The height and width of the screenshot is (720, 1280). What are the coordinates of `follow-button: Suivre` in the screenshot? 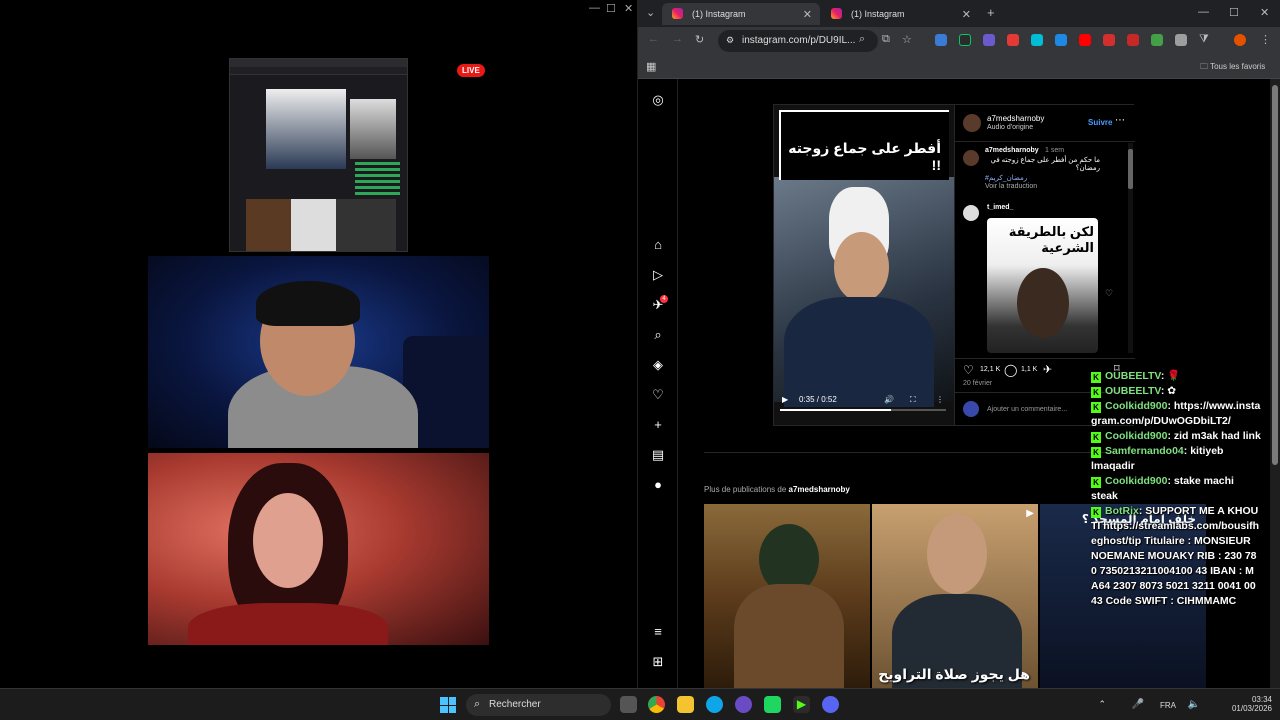 It's located at (1100, 122).